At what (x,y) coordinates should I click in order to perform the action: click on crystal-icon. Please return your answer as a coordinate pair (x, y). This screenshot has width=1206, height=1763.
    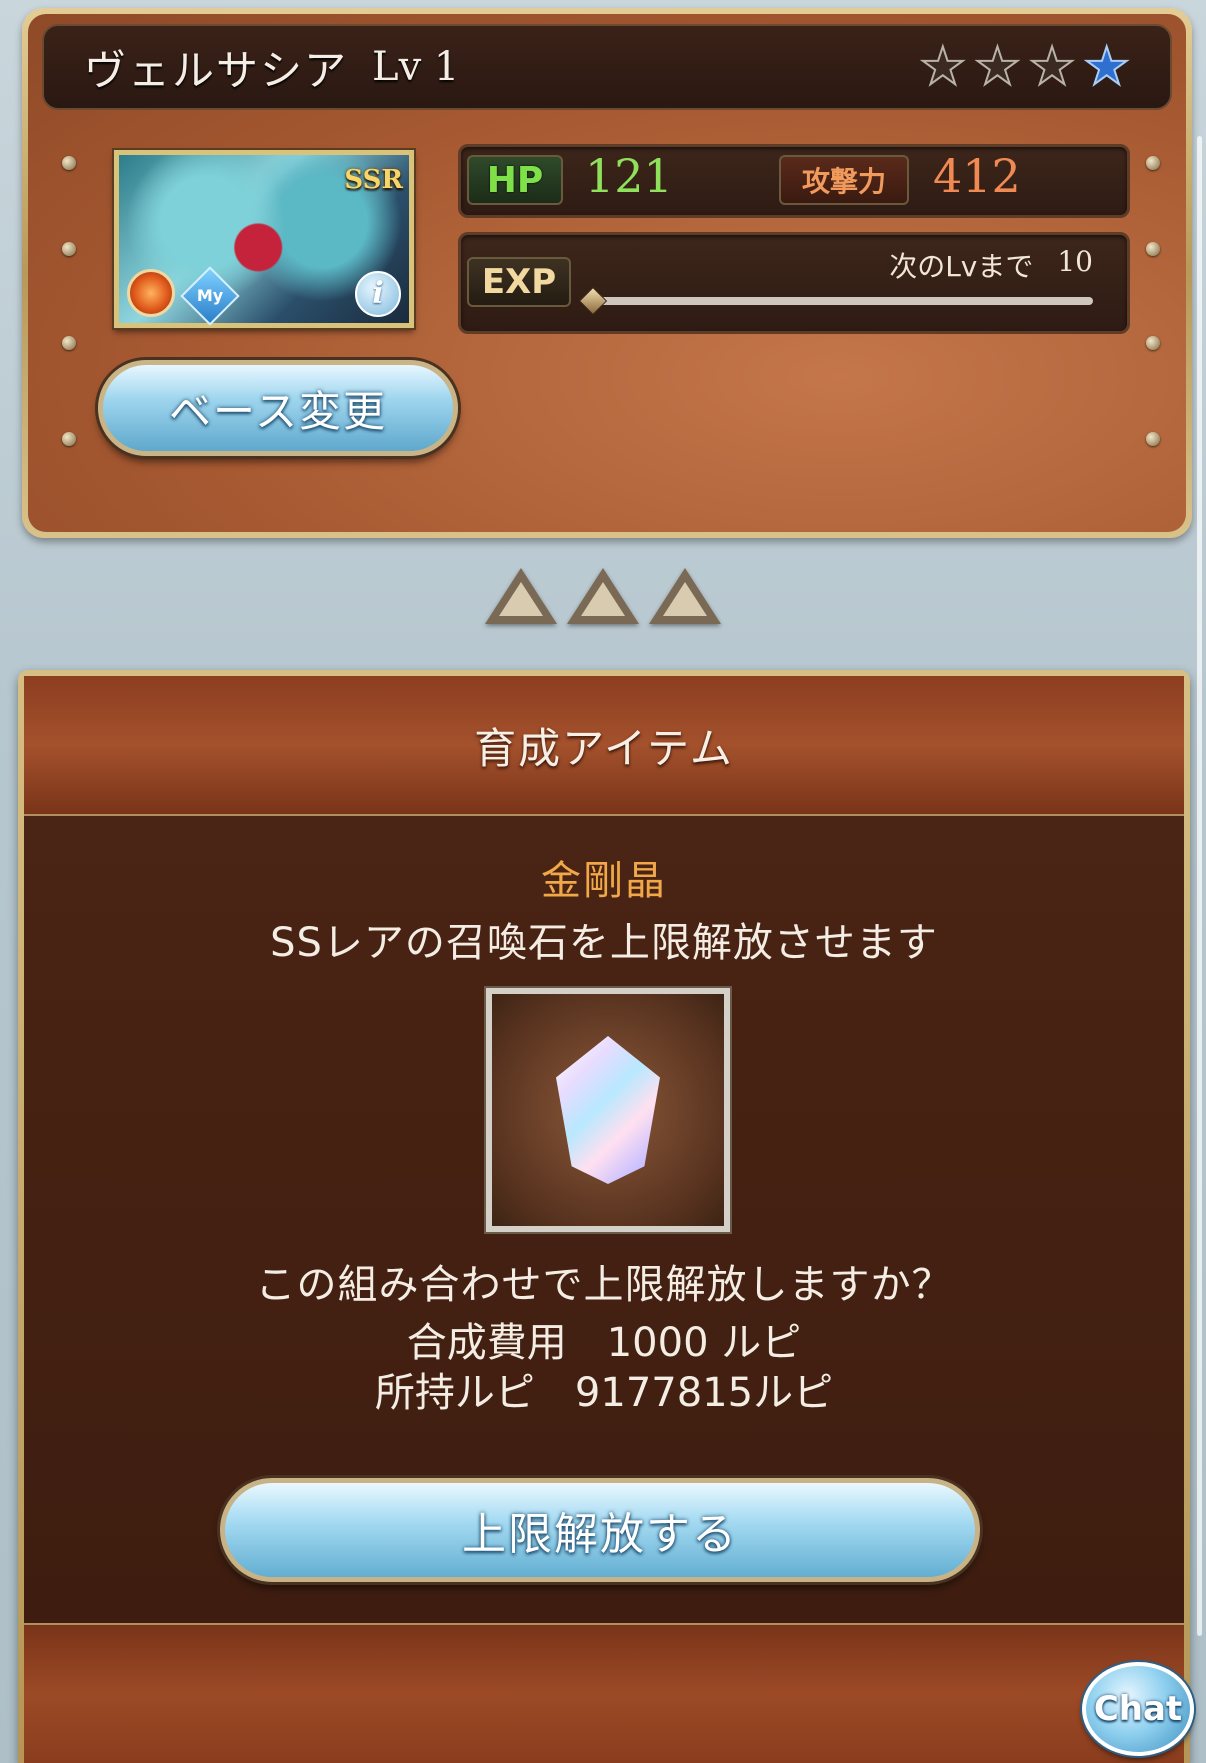
    Looking at the image, I should click on (608, 1110).